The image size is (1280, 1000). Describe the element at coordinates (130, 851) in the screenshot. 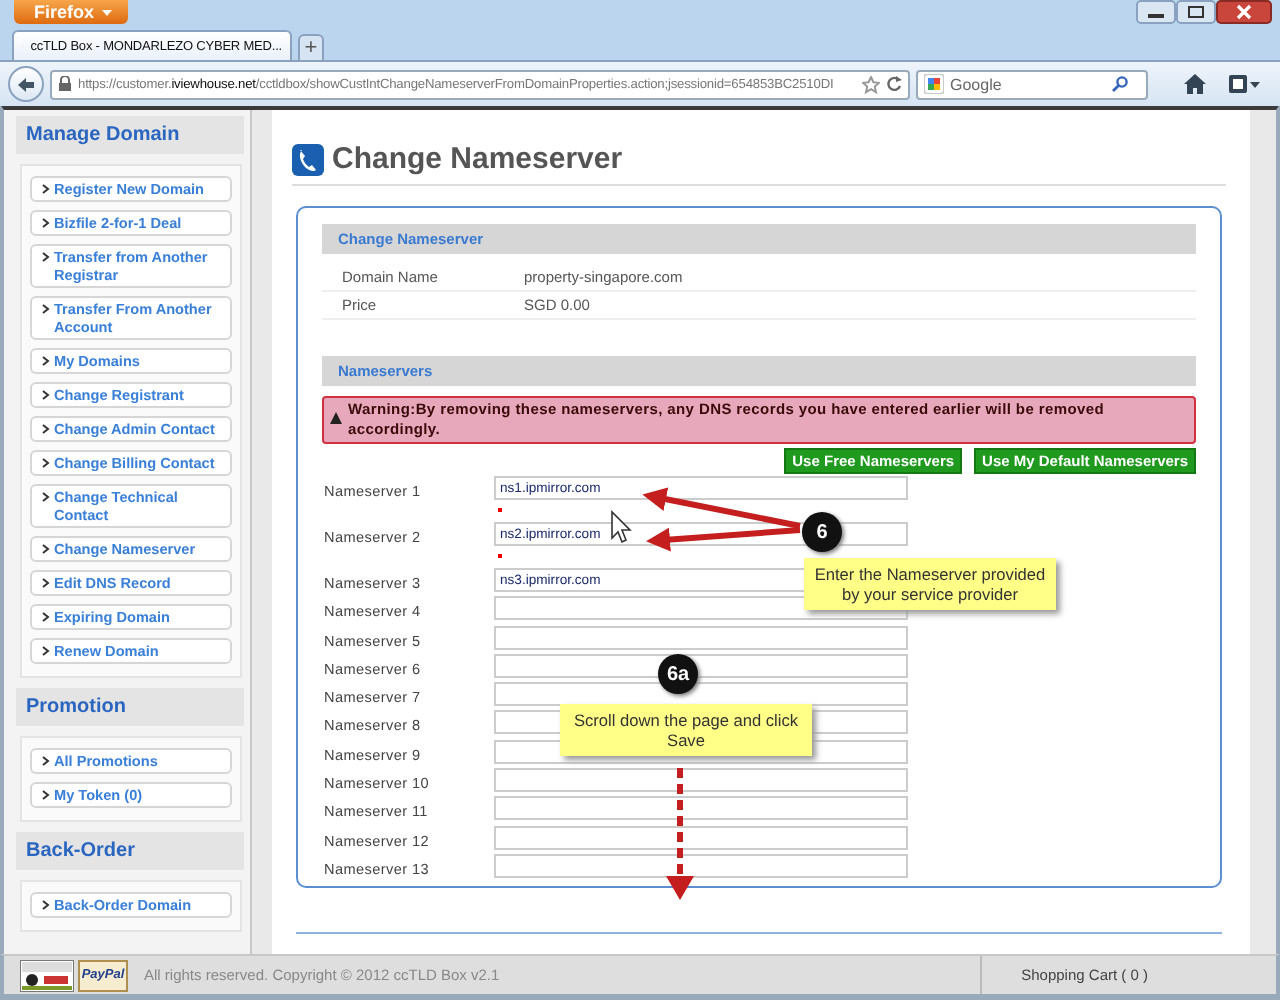

I see `section-heading: Back-Order` at that location.